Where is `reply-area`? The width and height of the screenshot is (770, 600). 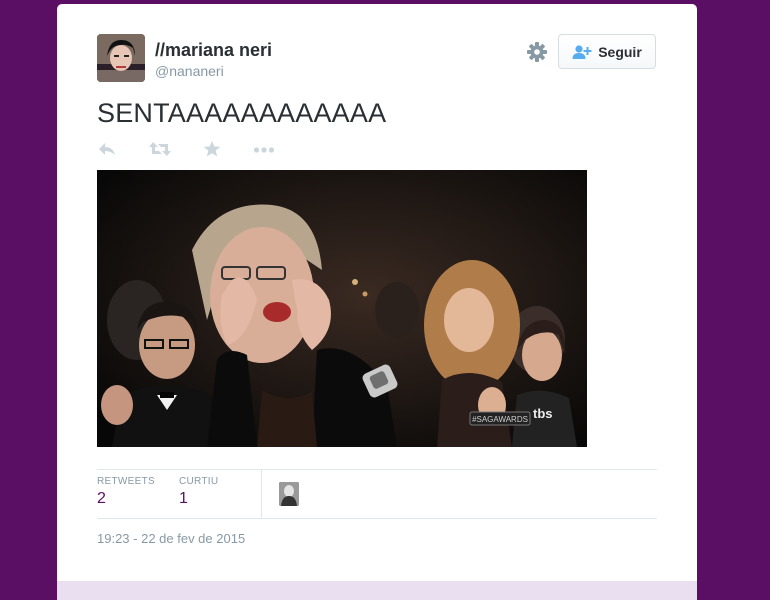 reply-area is located at coordinates (377, 590).